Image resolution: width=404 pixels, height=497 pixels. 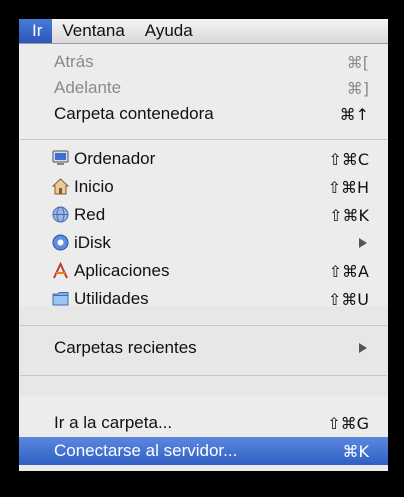 What do you see at coordinates (357, 88) in the screenshot?
I see `menu-item-shortcut: ⌘]` at bounding box center [357, 88].